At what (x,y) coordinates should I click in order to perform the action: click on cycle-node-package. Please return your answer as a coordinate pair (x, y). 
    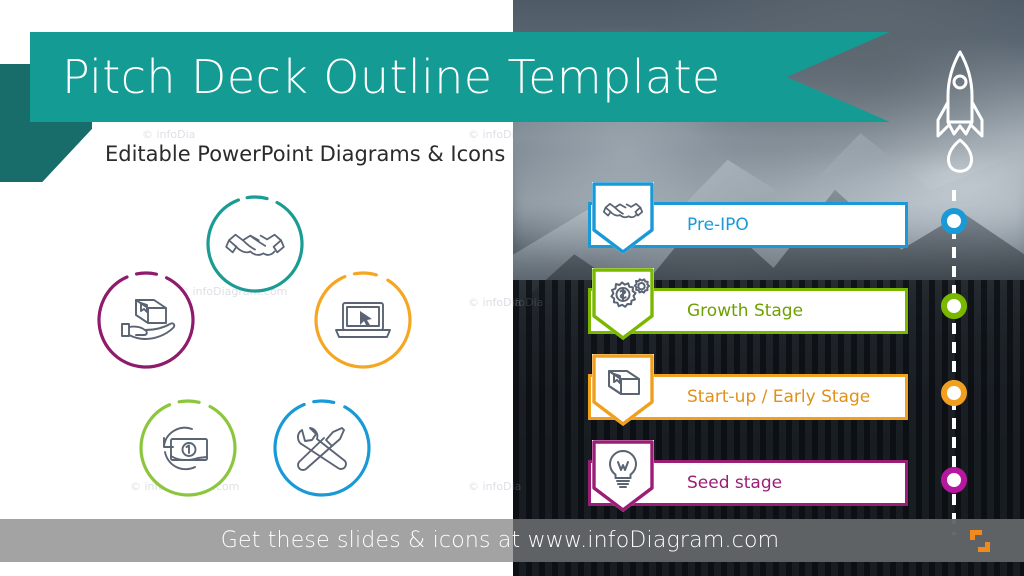
    Looking at the image, I should click on (146, 320).